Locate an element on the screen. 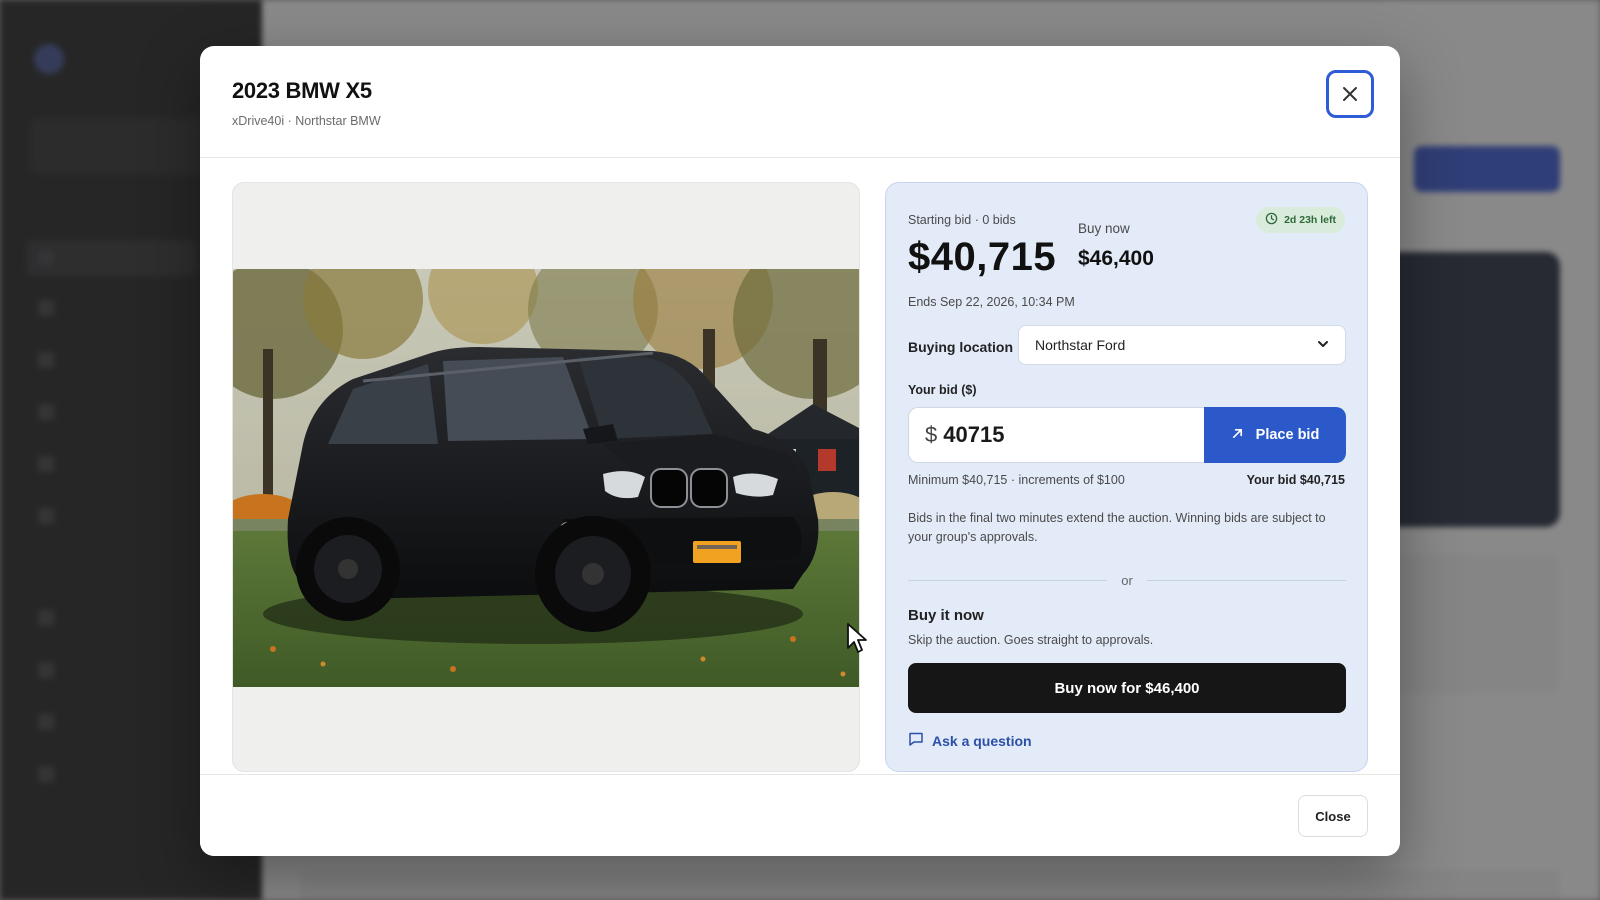 The width and height of the screenshot is (1600, 900). buy-now-label: Buy now is located at coordinates (1104, 228).